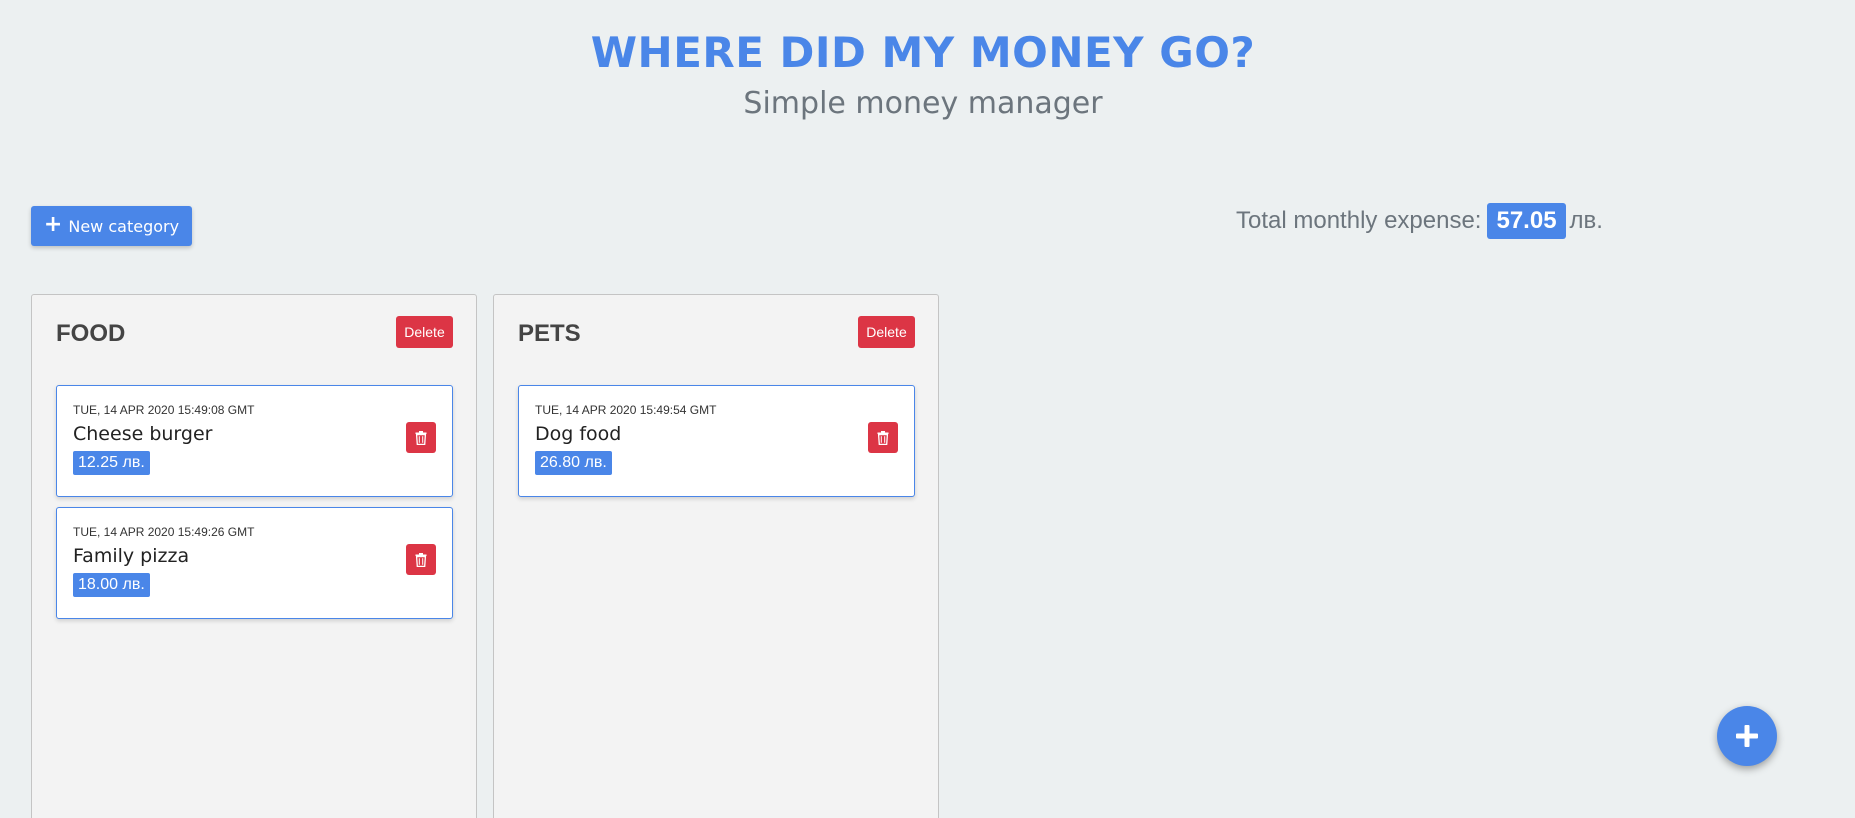  I want to click on expense-amount-badge: 12.25 лв., so click(111, 463).